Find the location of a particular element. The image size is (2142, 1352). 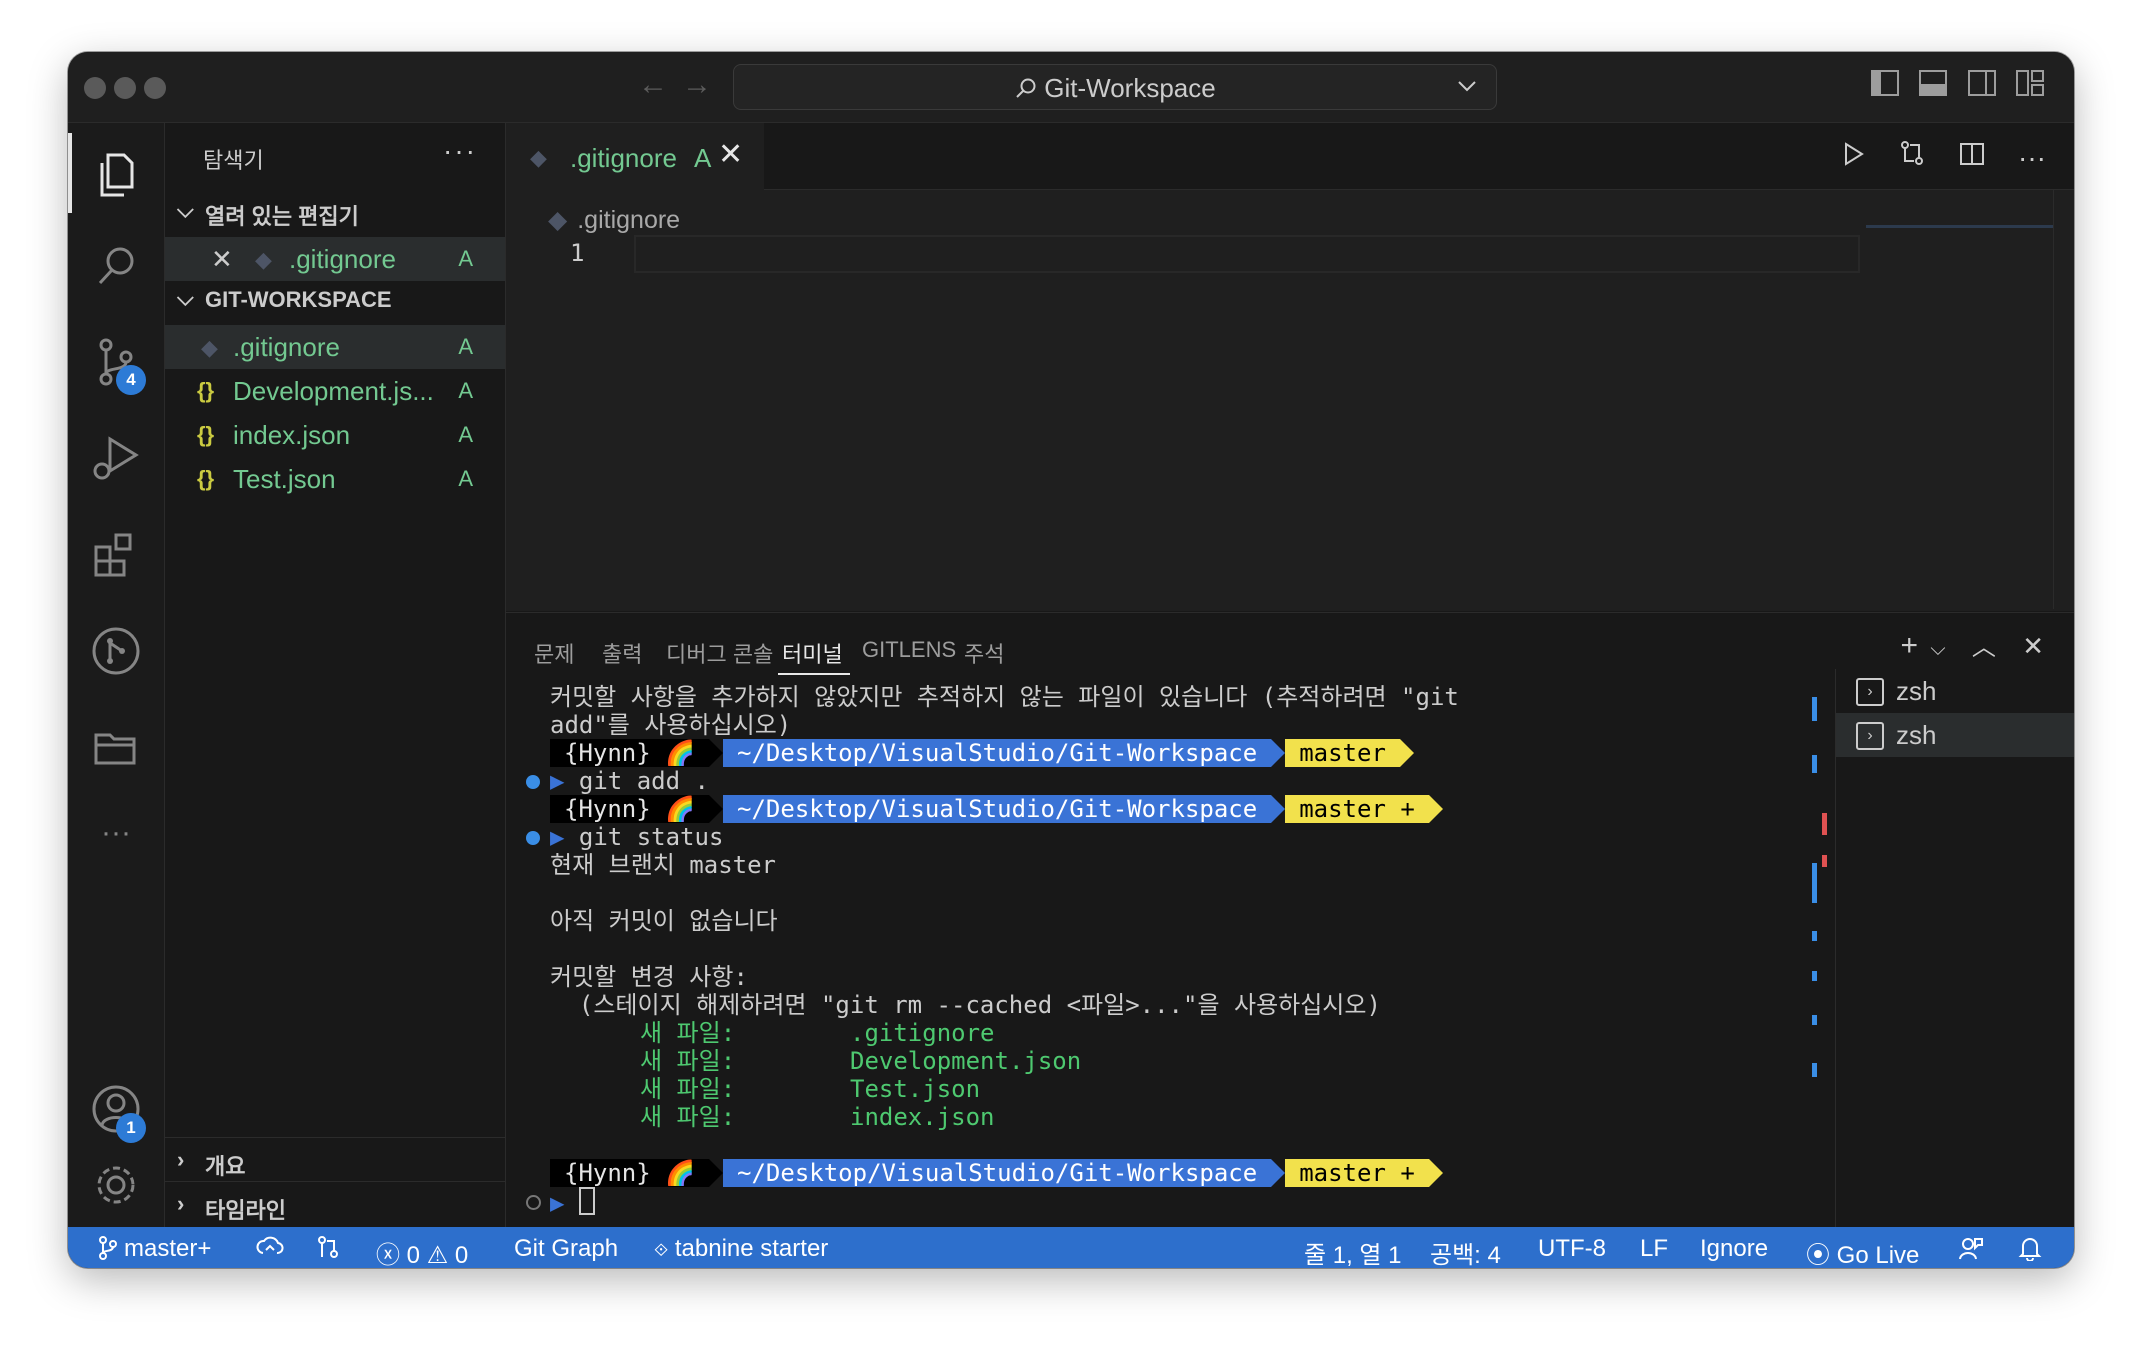

open-editor-name: .gitignore is located at coordinates (342, 259).